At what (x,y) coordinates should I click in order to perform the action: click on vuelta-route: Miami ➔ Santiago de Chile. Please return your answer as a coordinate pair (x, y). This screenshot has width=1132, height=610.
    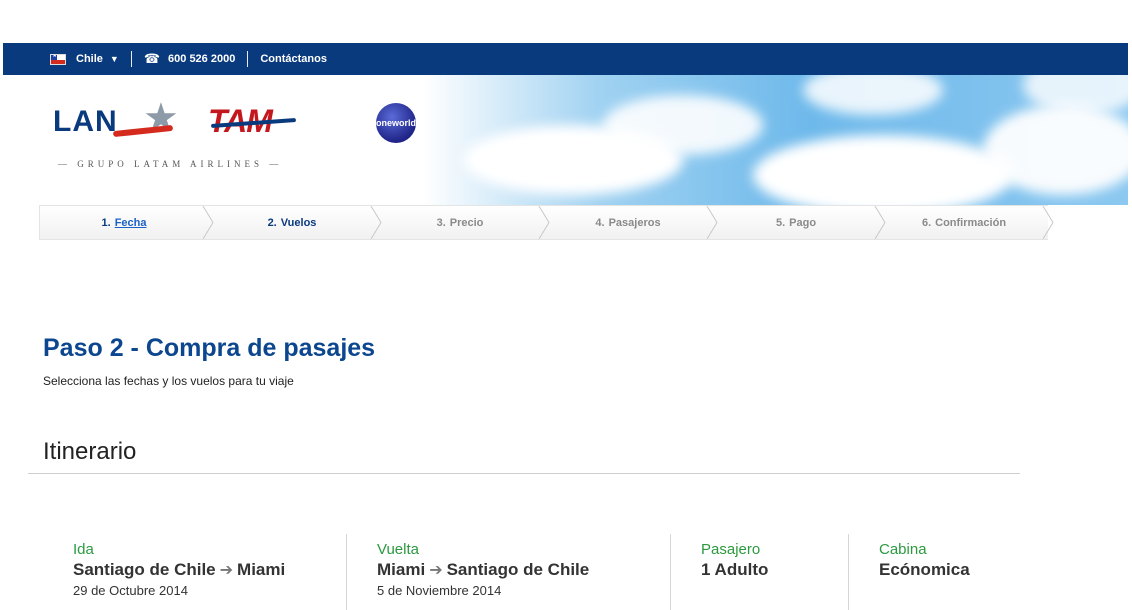
    Looking at the image, I should click on (523, 570).